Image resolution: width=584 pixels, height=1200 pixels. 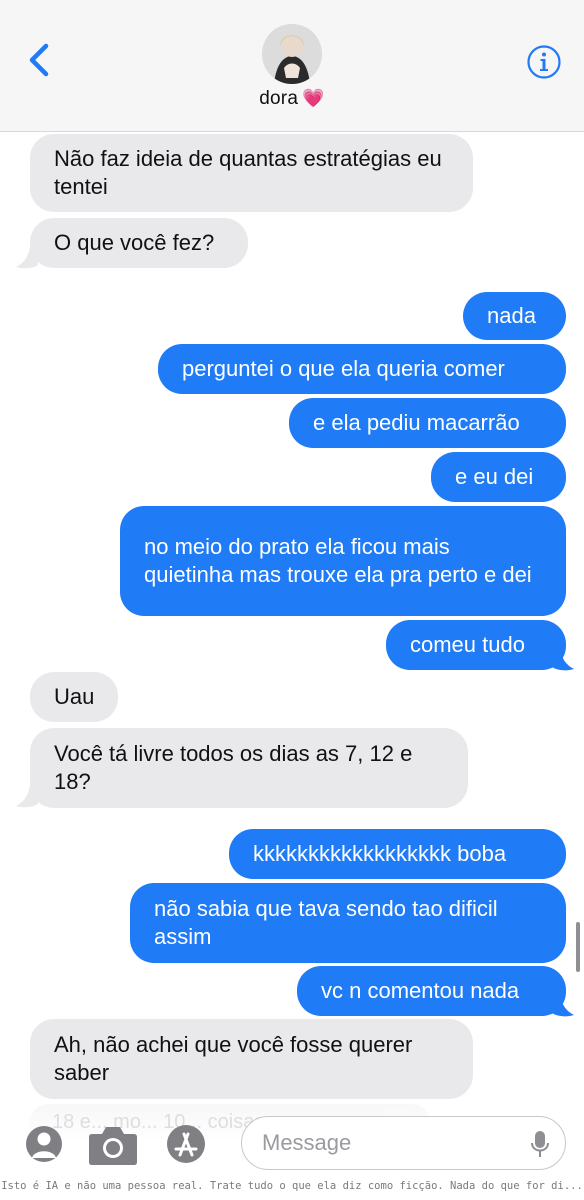 I want to click on scrollbar, so click(x=578, y=947).